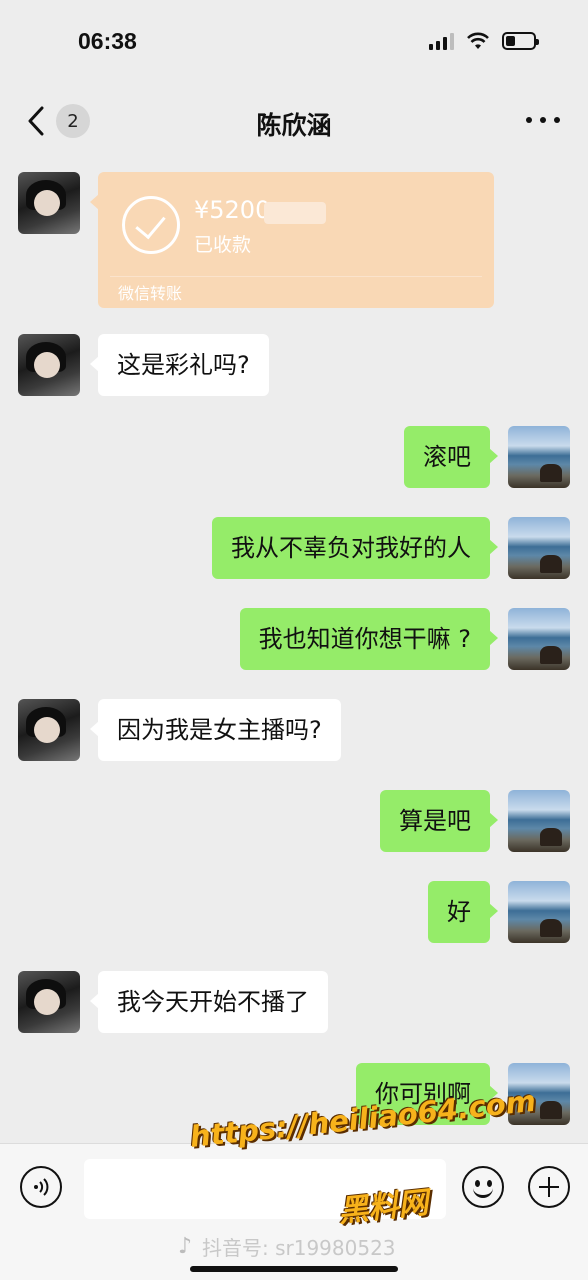 The width and height of the screenshot is (588, 1280). I want to click on transfer-status: 已收款, so click(223, 245).